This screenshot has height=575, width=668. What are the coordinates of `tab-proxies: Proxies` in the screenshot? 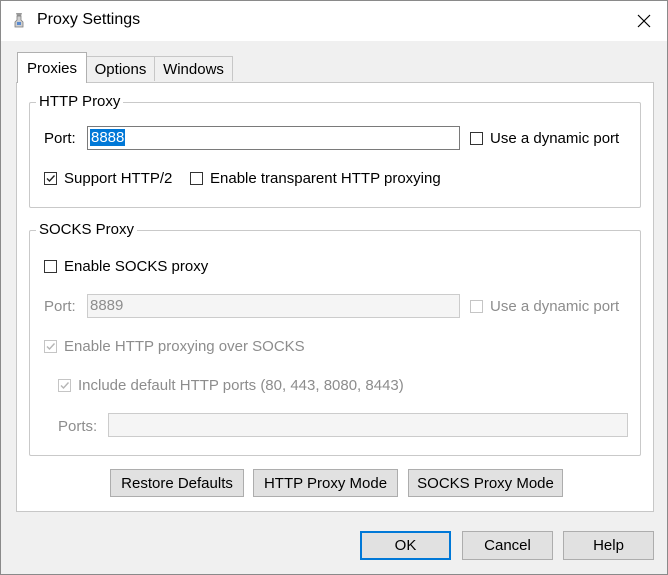 It's located at (52, 67).